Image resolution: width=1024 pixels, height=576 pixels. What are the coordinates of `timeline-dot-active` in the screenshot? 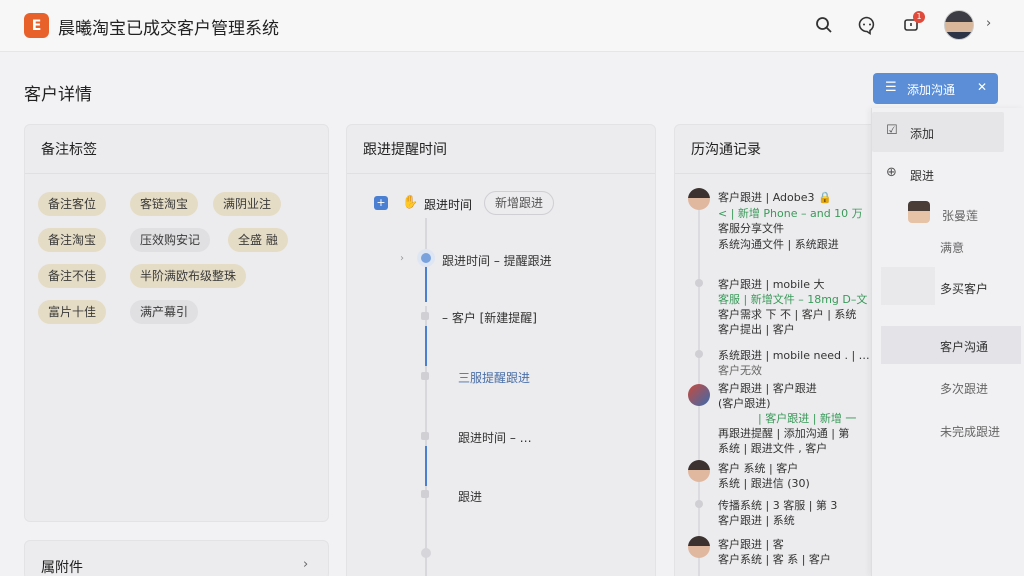 It's located at (426, 258).